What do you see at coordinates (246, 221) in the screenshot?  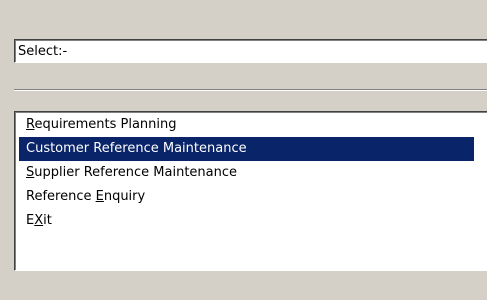 I see `list-item-exit: EXit` at bounding box center [246, 221].